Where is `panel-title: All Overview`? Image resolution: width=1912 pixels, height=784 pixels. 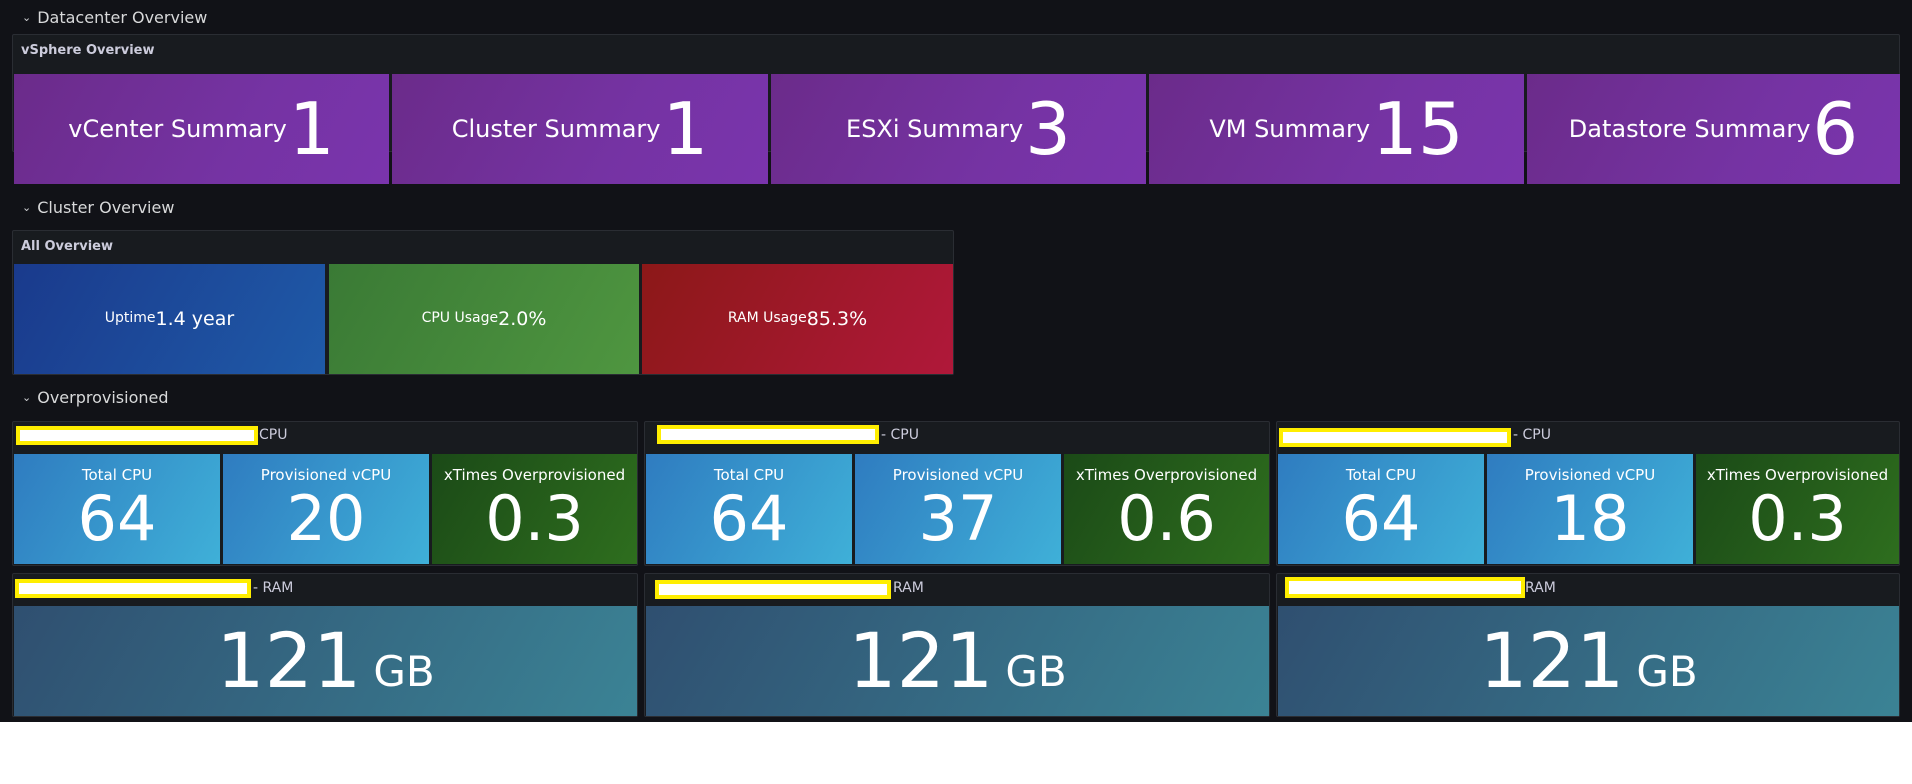 panel-title: All Overview is located at coordinates (67, 246).